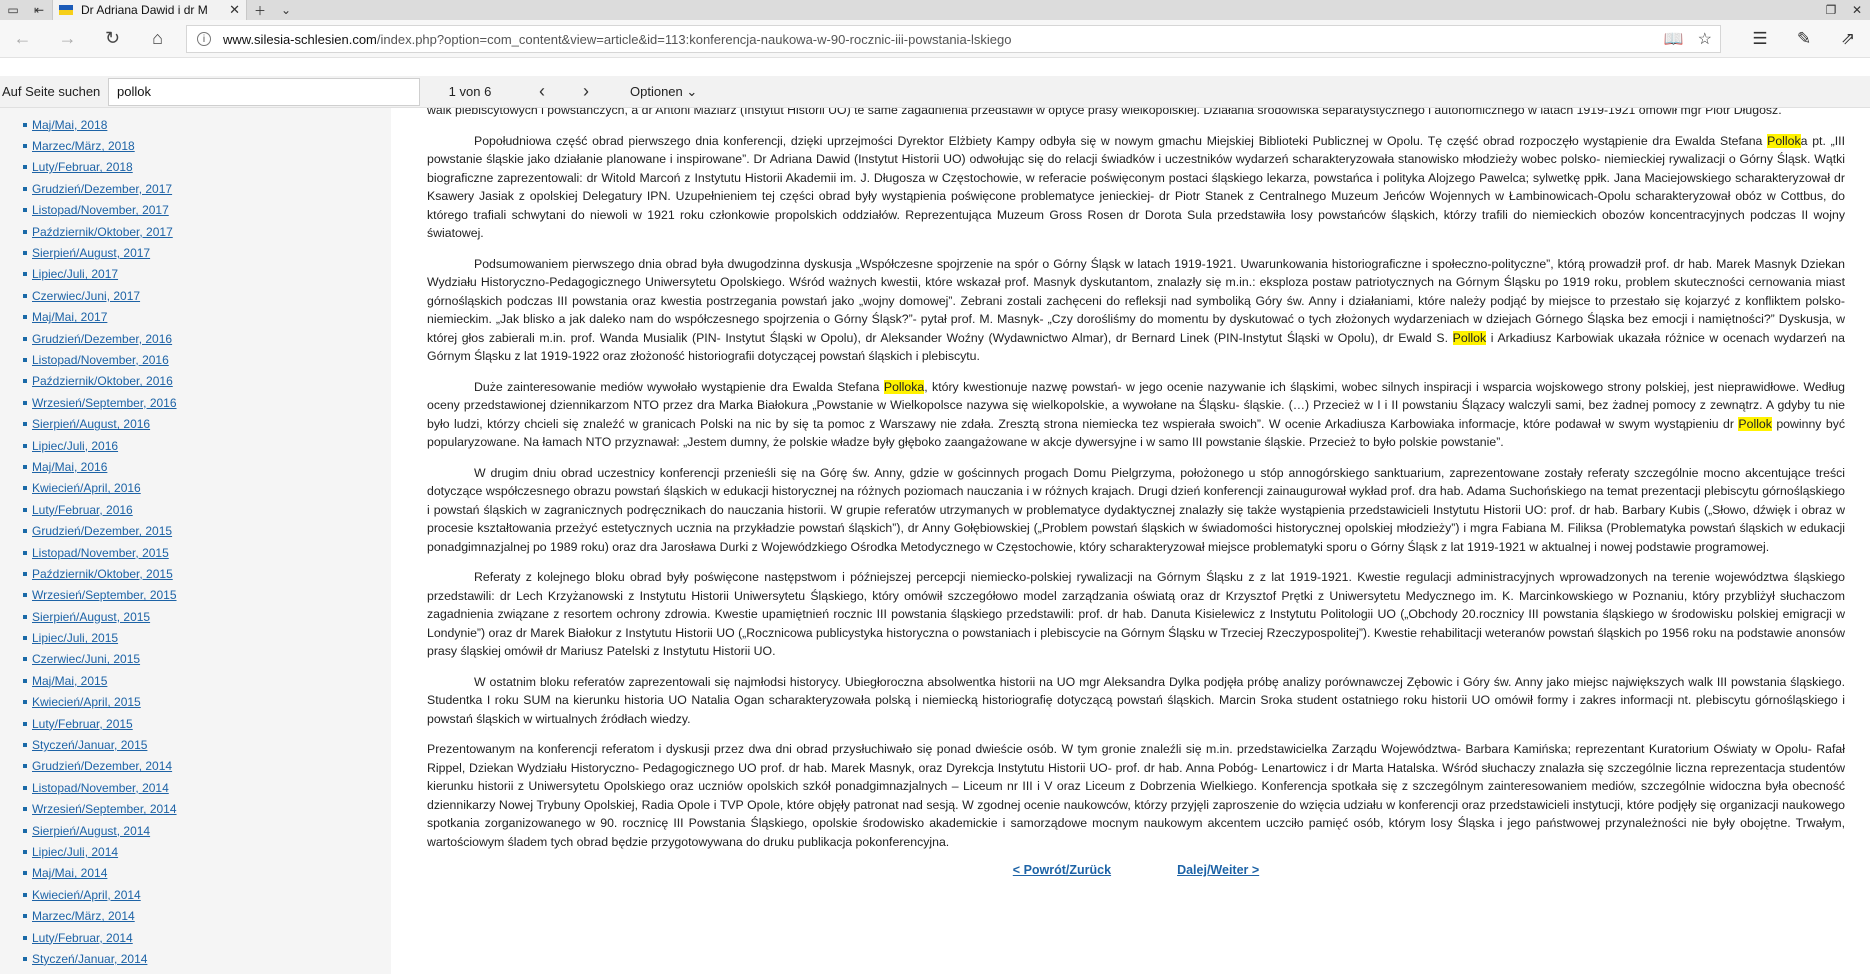 This screenshot has height=974, width=1870. What do you see at coordinates (1857, 10) in the screenshot?
I see `close-window-icon: ✕` at bounding box center [1857, 10].